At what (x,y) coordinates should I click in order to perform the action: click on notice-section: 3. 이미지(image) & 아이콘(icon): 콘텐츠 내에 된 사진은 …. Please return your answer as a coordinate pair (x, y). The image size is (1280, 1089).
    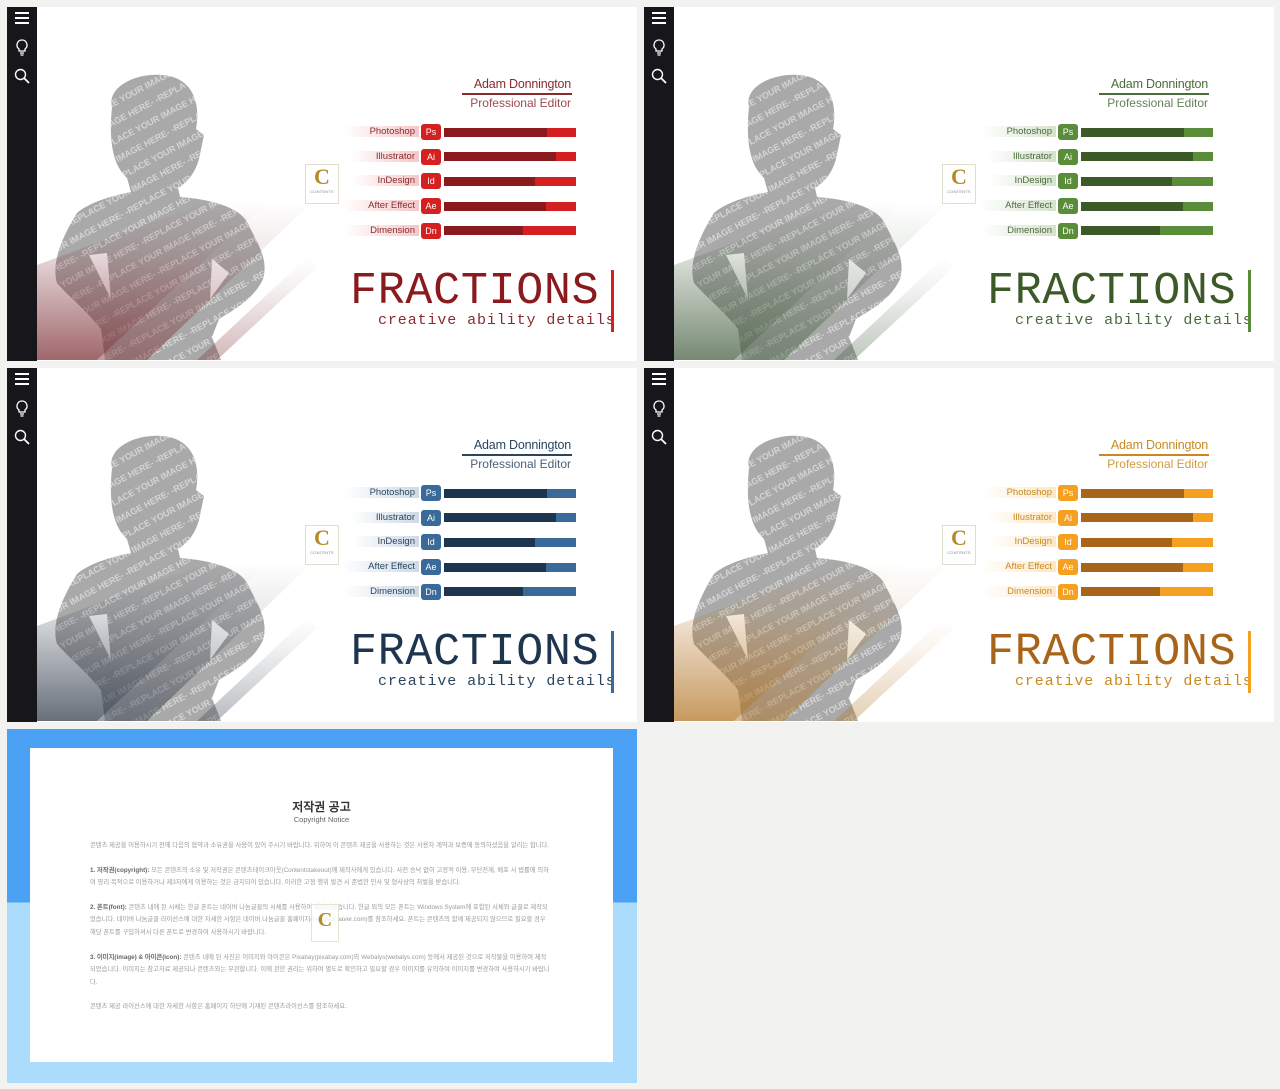
    Looking at the image, I should click on (320, 969).